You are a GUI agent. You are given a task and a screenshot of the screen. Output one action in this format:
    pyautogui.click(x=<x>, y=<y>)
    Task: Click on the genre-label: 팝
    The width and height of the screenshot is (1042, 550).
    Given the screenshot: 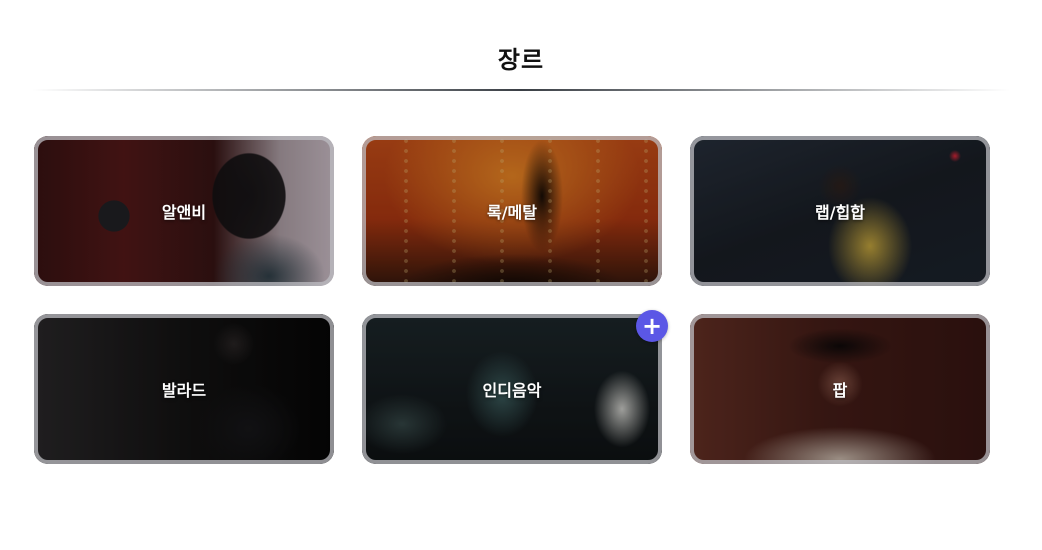 What is the action you would take?
    pyautogui.click(x=840, y=390)
    